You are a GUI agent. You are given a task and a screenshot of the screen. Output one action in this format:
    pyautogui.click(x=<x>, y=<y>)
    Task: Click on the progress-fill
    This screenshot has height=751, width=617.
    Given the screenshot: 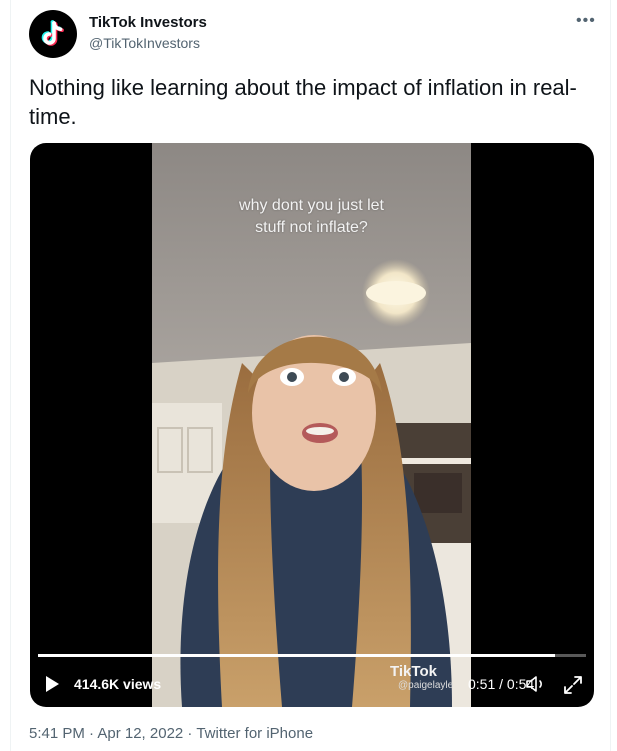 What is the action you would take?
    pyautogui.click(x=297, y=655)
    